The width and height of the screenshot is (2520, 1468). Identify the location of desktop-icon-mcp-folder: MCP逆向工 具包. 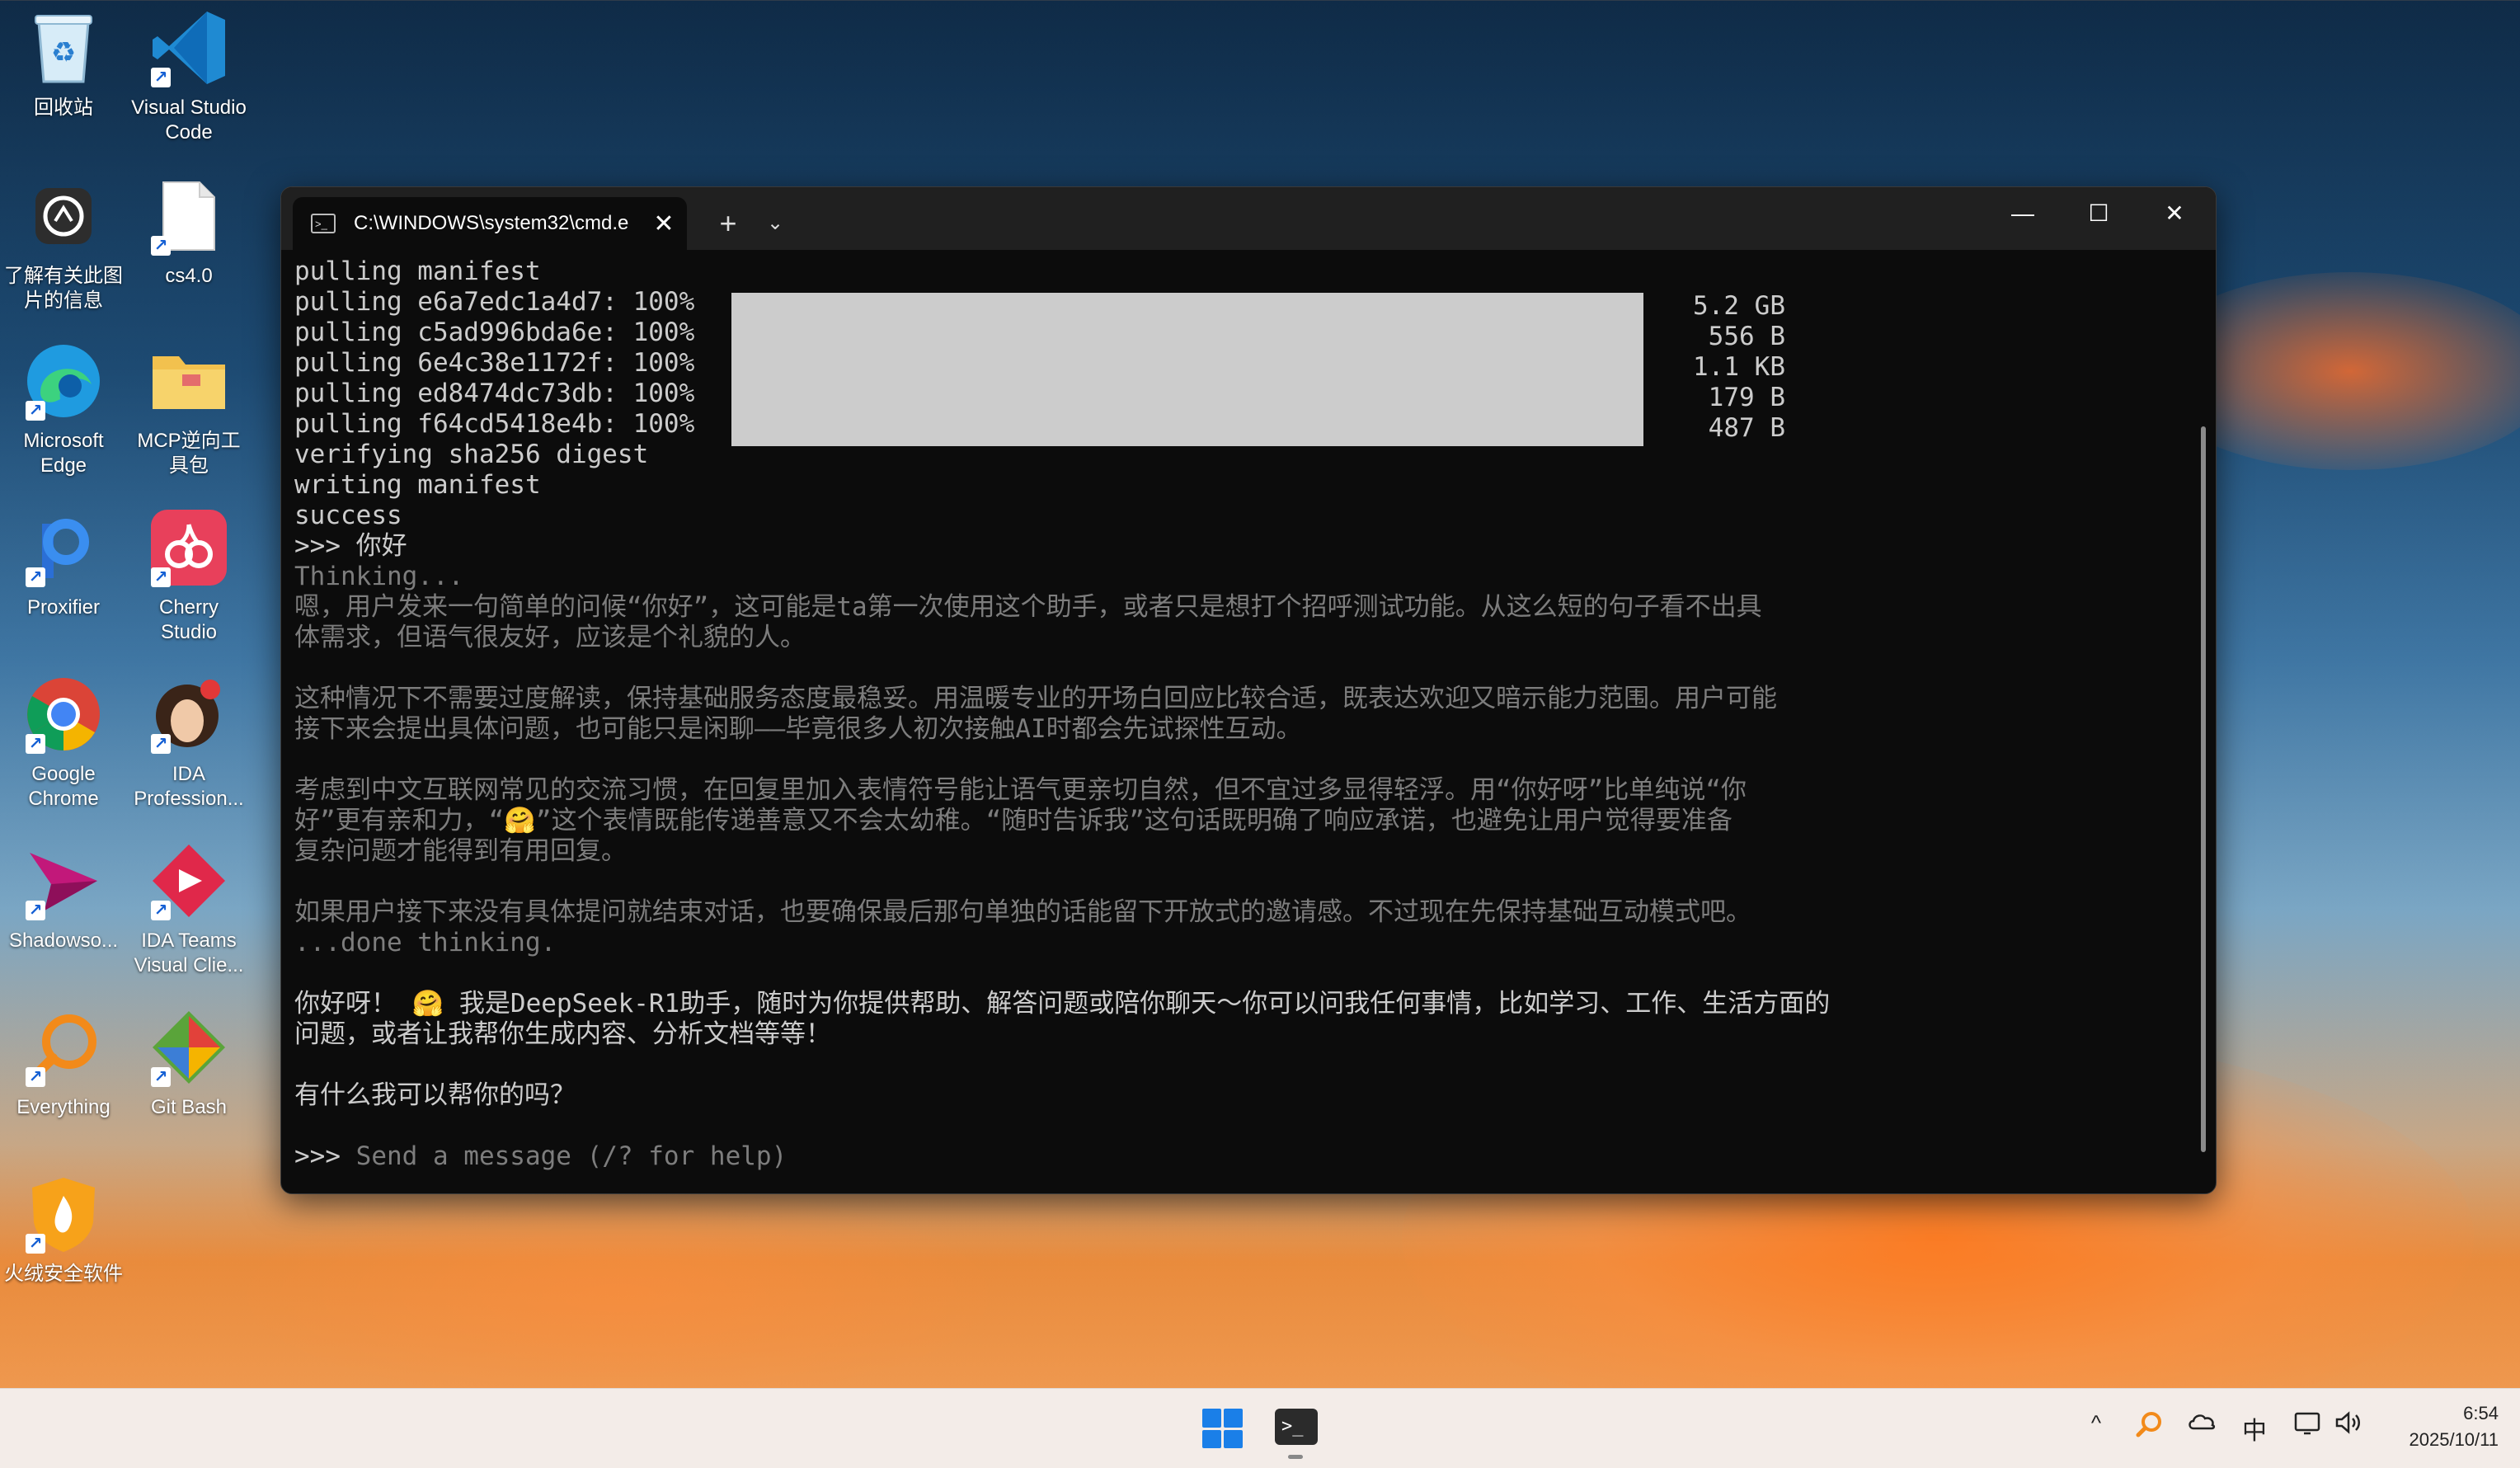
(189, 408).